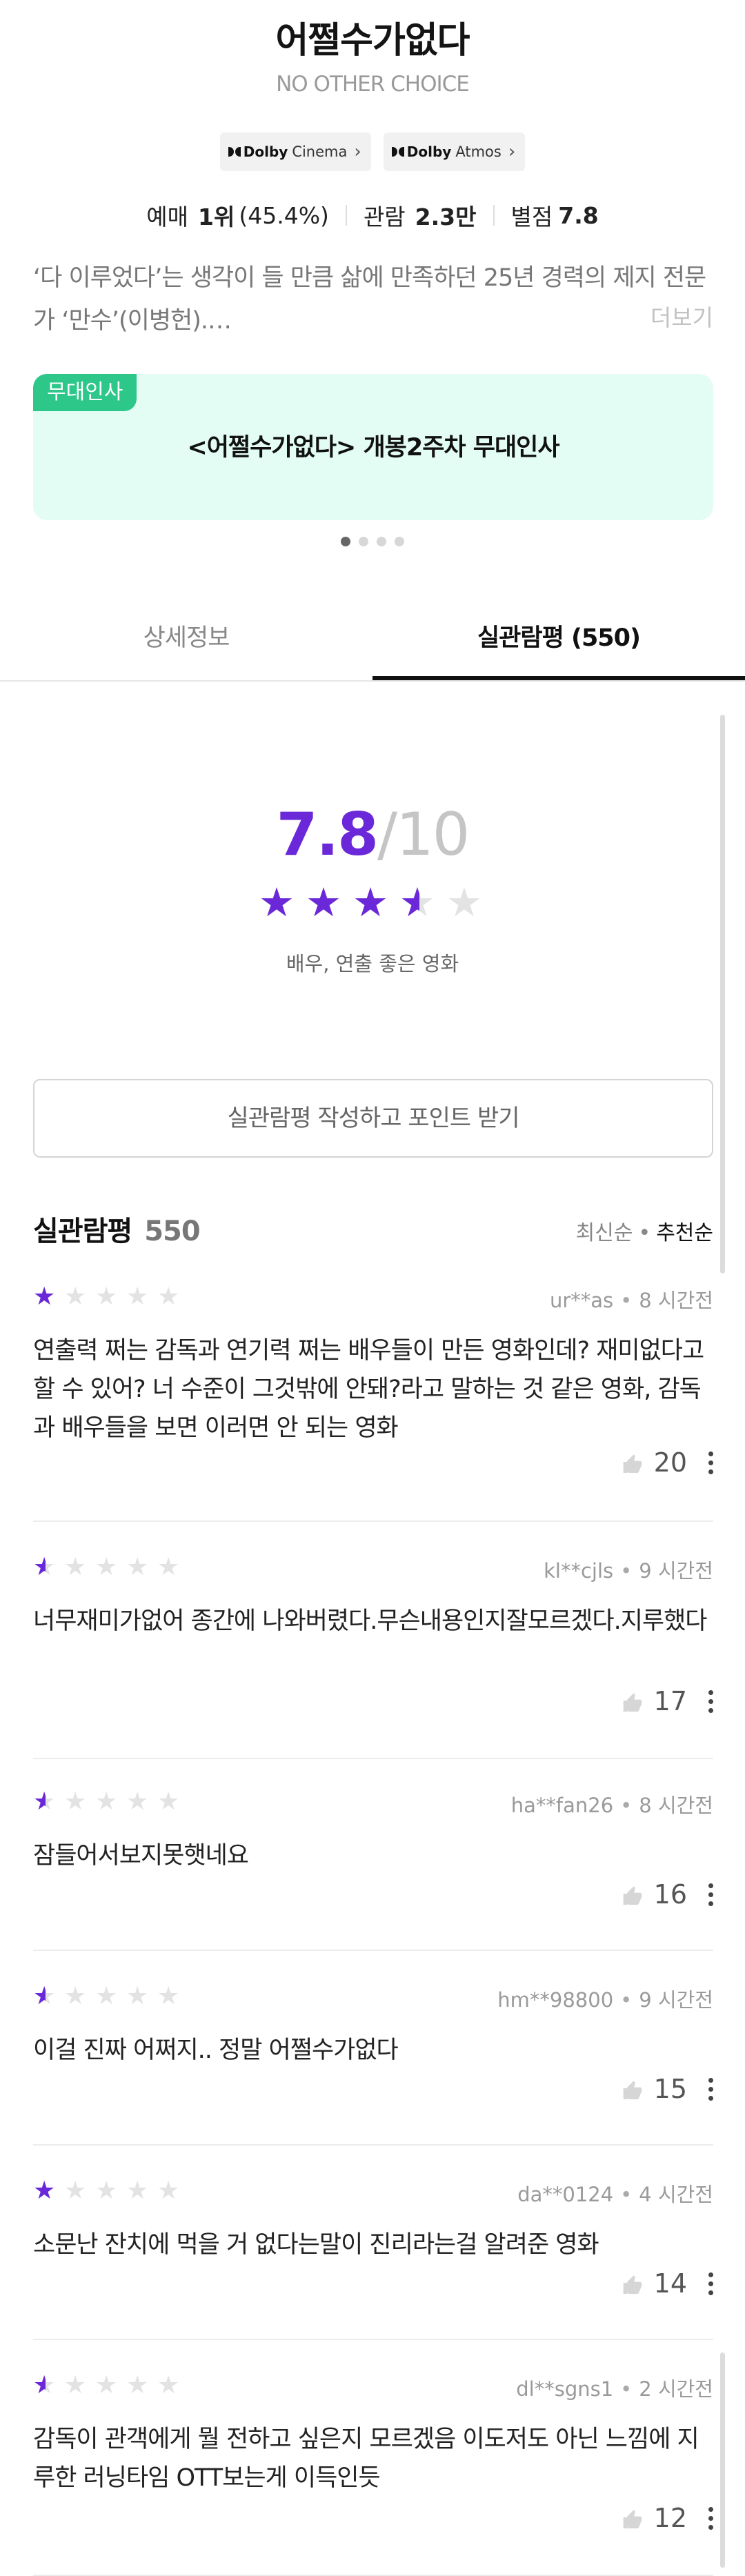 This screenshot has height=2576, width=745. I want to click on write-review-button: 실관람평 작성하고 포인트 받기, so click(373, 1118).